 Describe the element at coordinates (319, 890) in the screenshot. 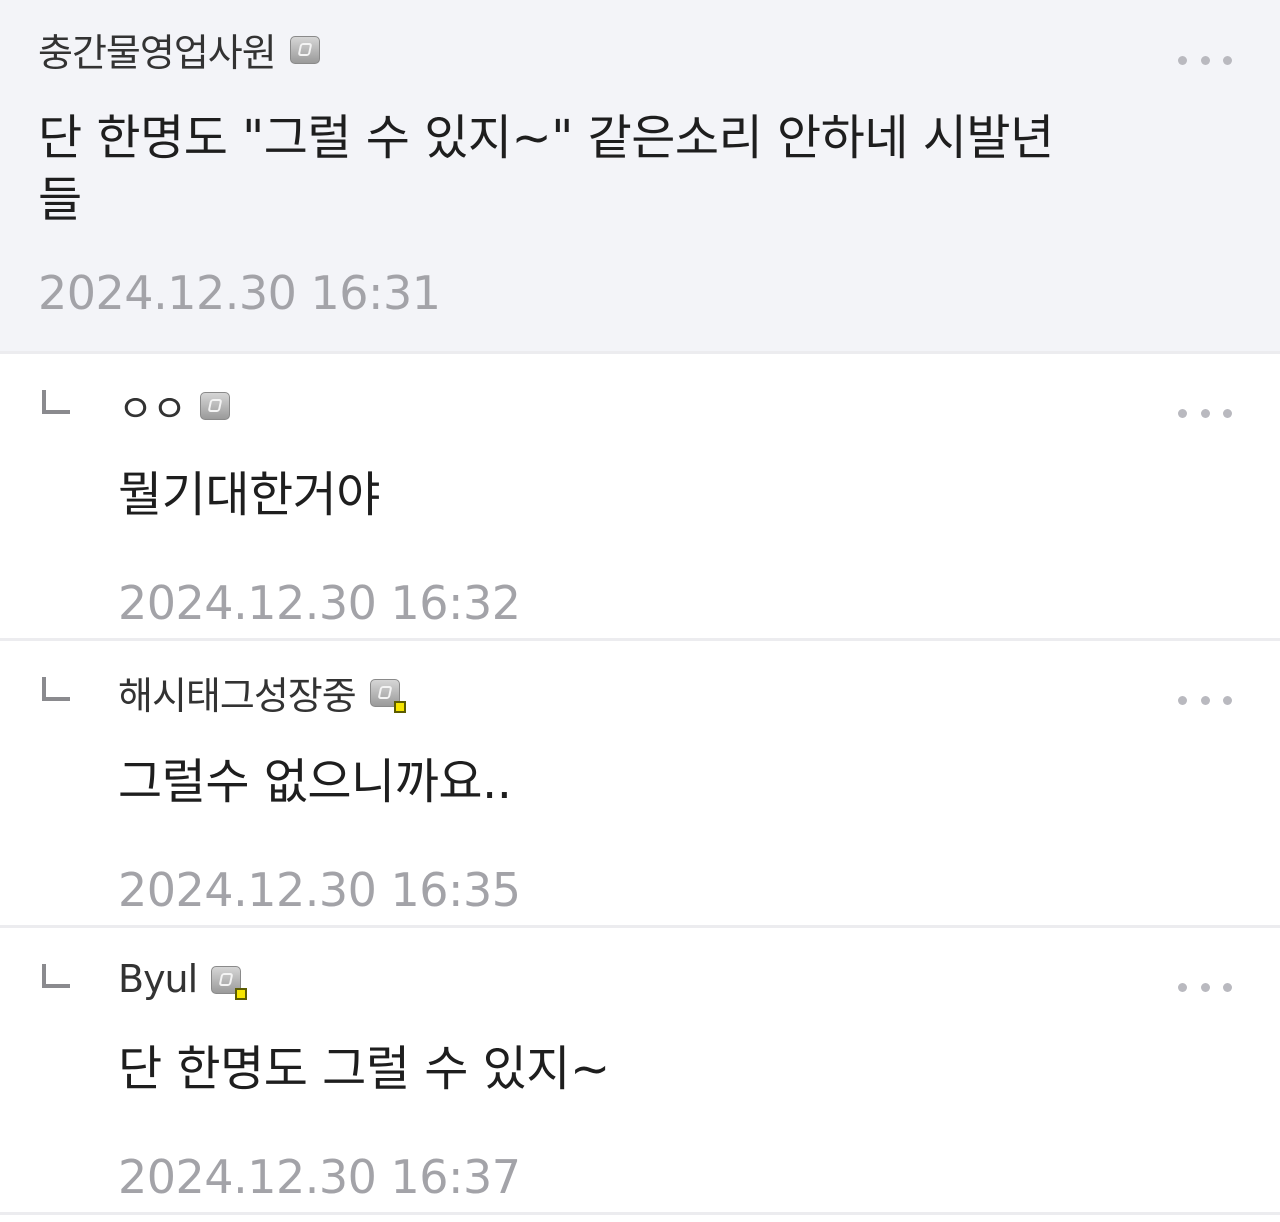

I see `comment-date: 2024.12.30 16:35` at that location.